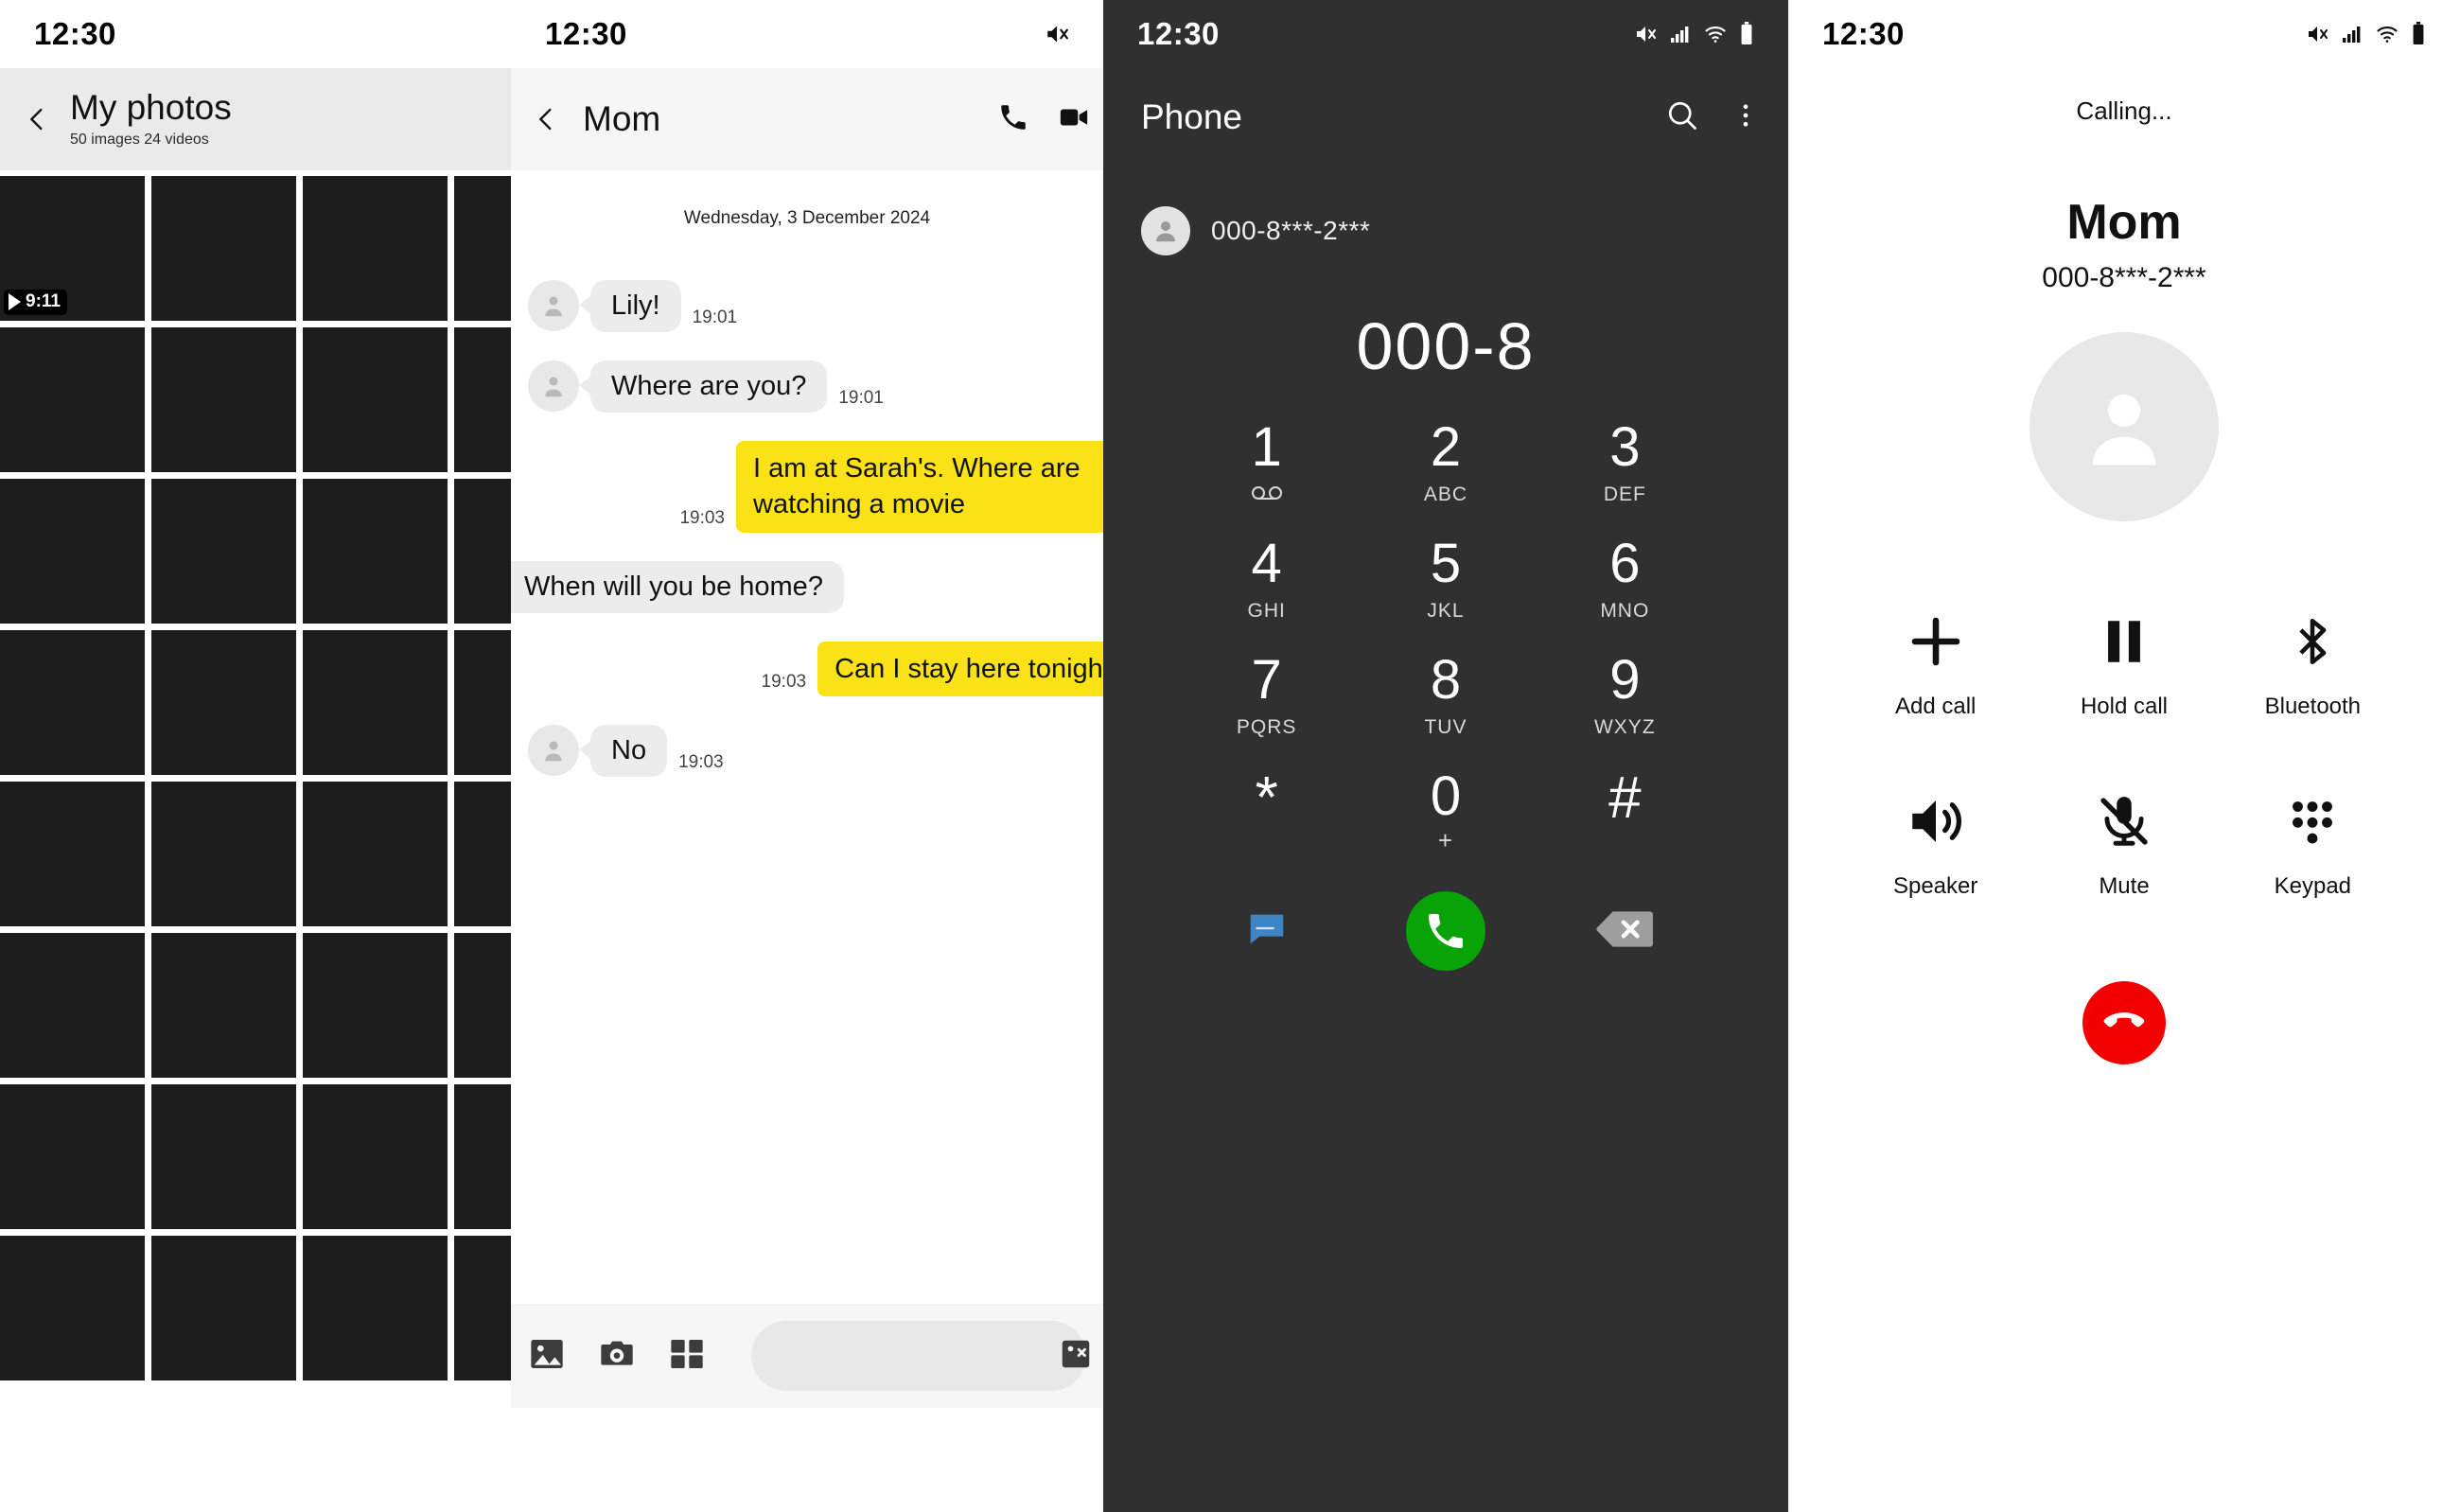 This screenshot has height=1512, width=2460. Describe the element at coordinates (72, 249) in the screenshot. I see `photo-cell: 9:11` at that location.